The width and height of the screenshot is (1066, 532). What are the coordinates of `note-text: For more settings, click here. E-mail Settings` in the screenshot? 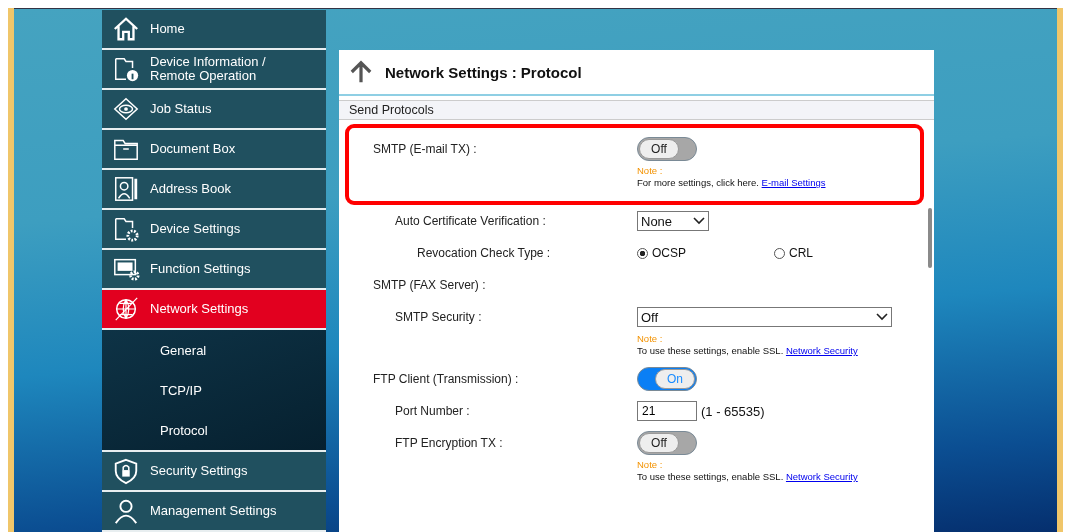 It's located at (732, 183).